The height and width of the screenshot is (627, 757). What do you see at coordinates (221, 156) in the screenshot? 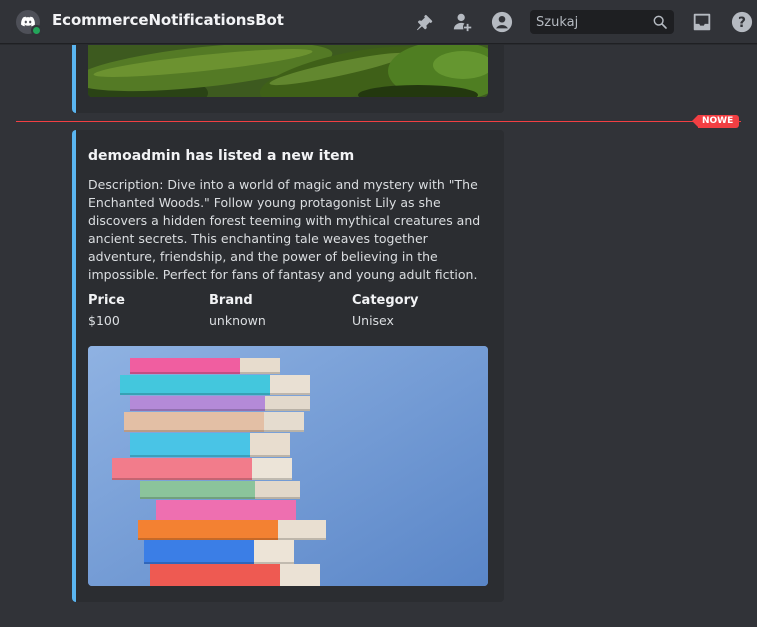
I see `embed-title: demoadmin has listed a new item` at bounding box center [221, 156].